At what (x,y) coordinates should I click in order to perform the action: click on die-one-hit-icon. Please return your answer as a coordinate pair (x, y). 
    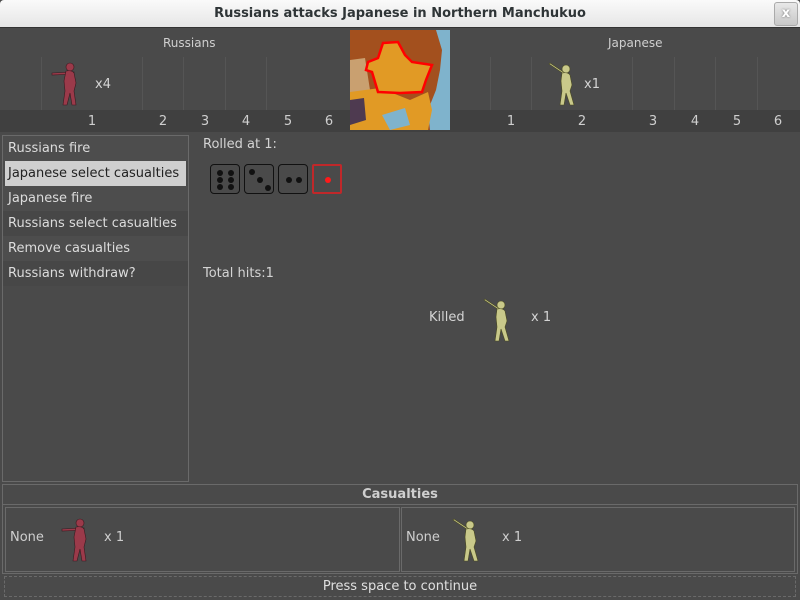
    Looking at the image, I should click on (327, 179).